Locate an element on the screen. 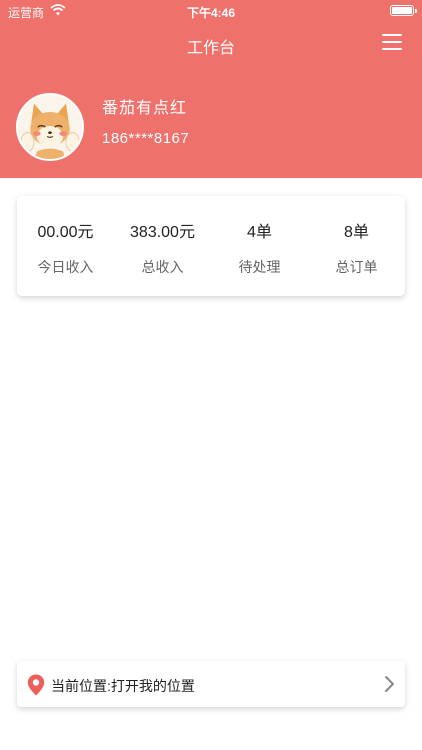 The height and width of the screenshot is (750, 422). stats-card: 00.00元 今日收入 383.00元 总收入 4单 待处理 8单 总订单 is located at coordinates (211, 246).